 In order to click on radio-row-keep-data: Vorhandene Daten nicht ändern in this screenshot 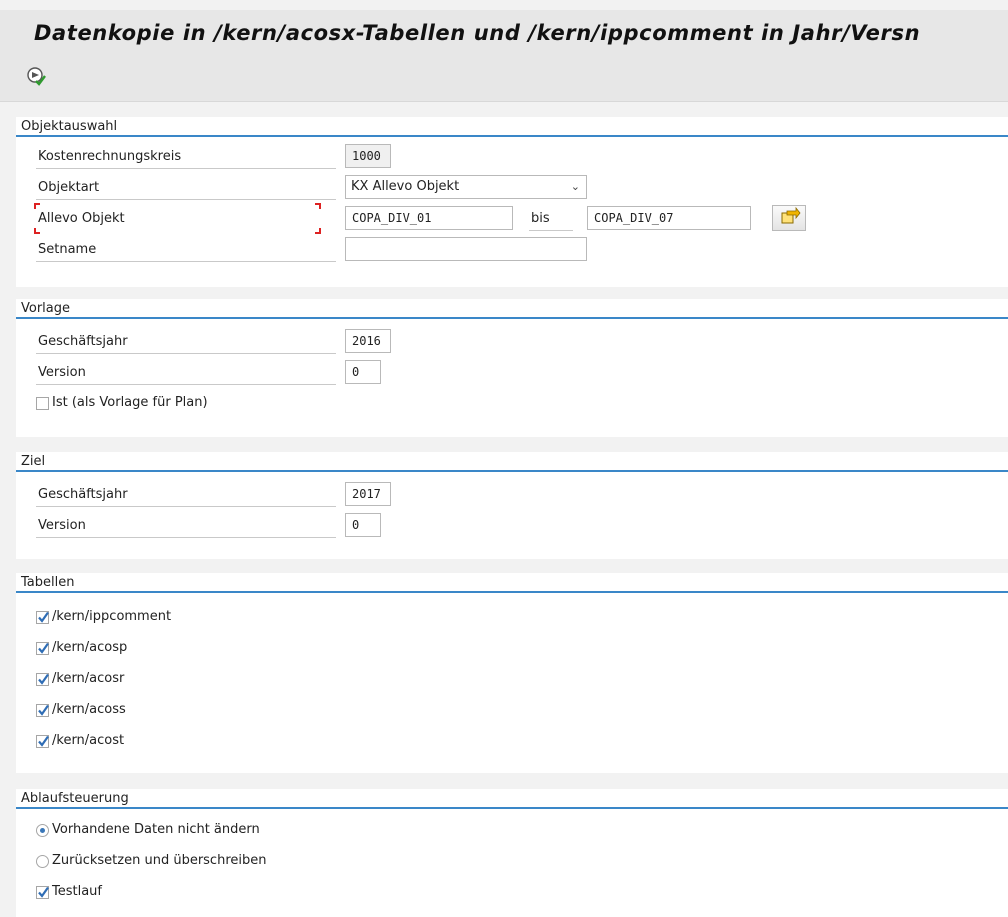, I will do `click(148, 830)`.